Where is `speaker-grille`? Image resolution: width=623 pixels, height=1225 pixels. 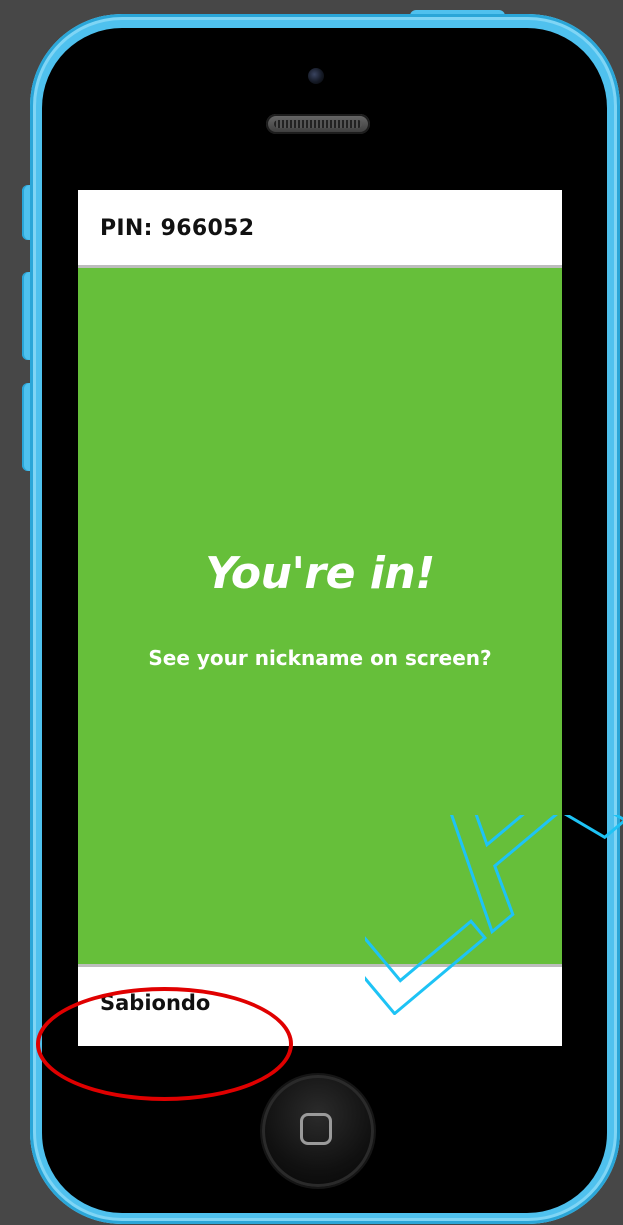
speaker-grille is located at coordinates (318, 124).